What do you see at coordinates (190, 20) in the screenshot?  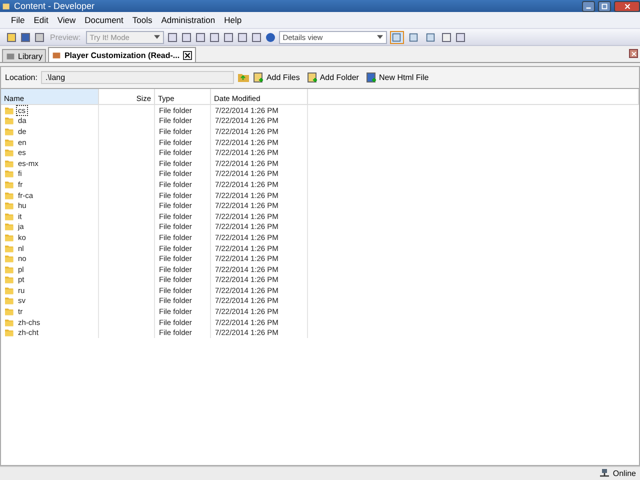 I see `menu-item: Administration` at bounding box center [190, 20].